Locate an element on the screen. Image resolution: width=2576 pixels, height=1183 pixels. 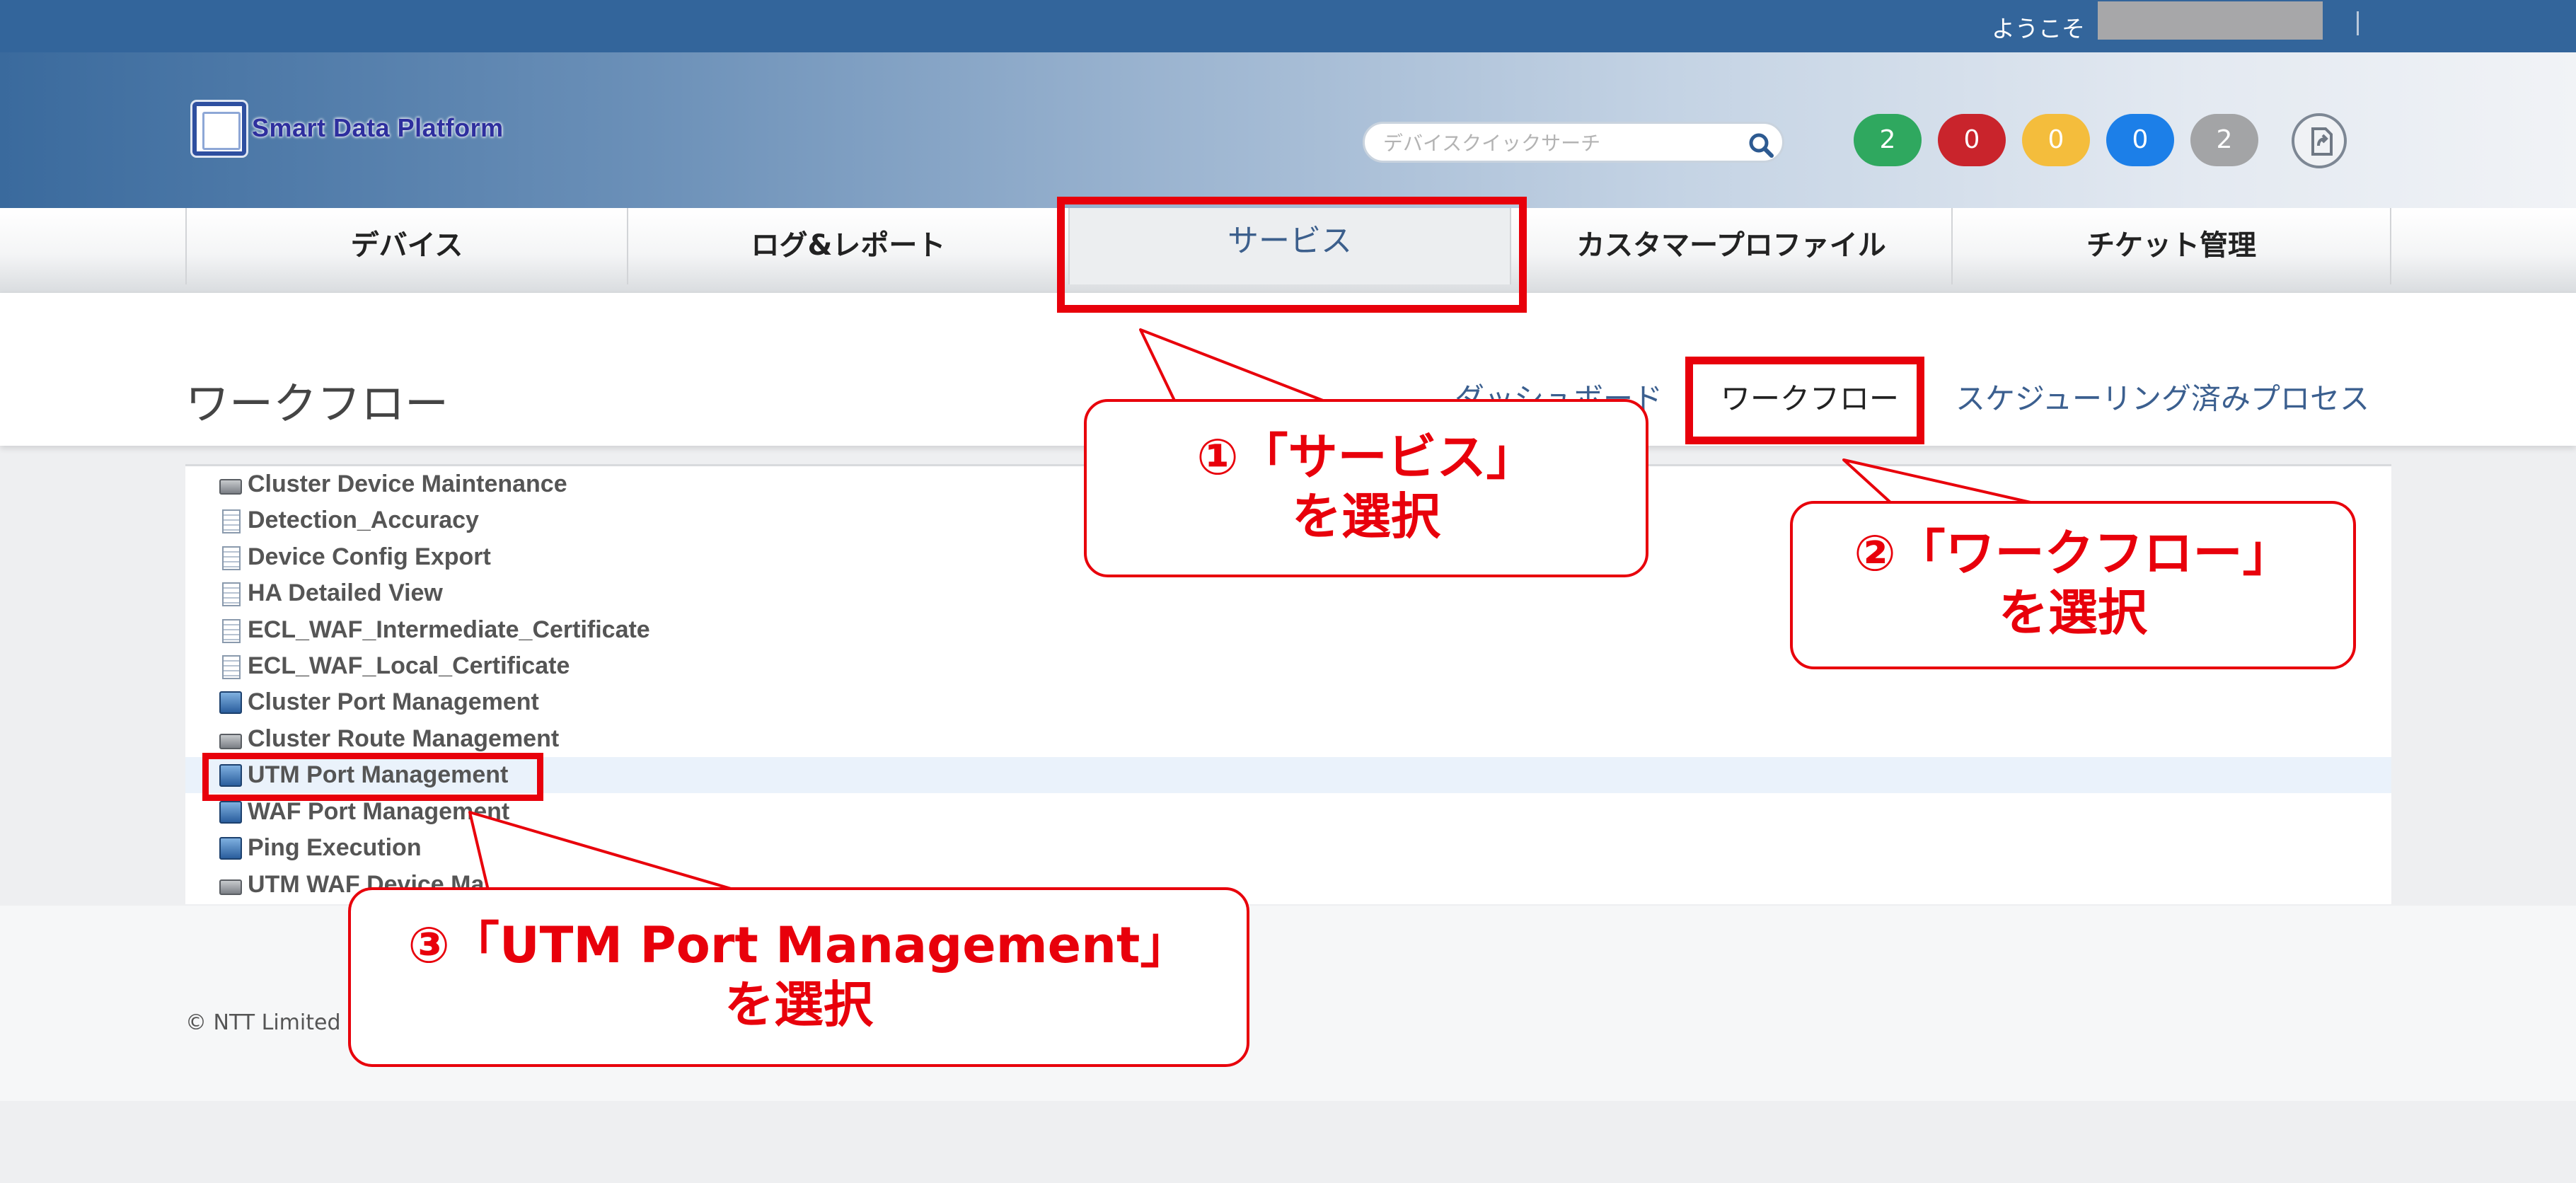
top-bar-divider is located at coordinates (2358, 23).